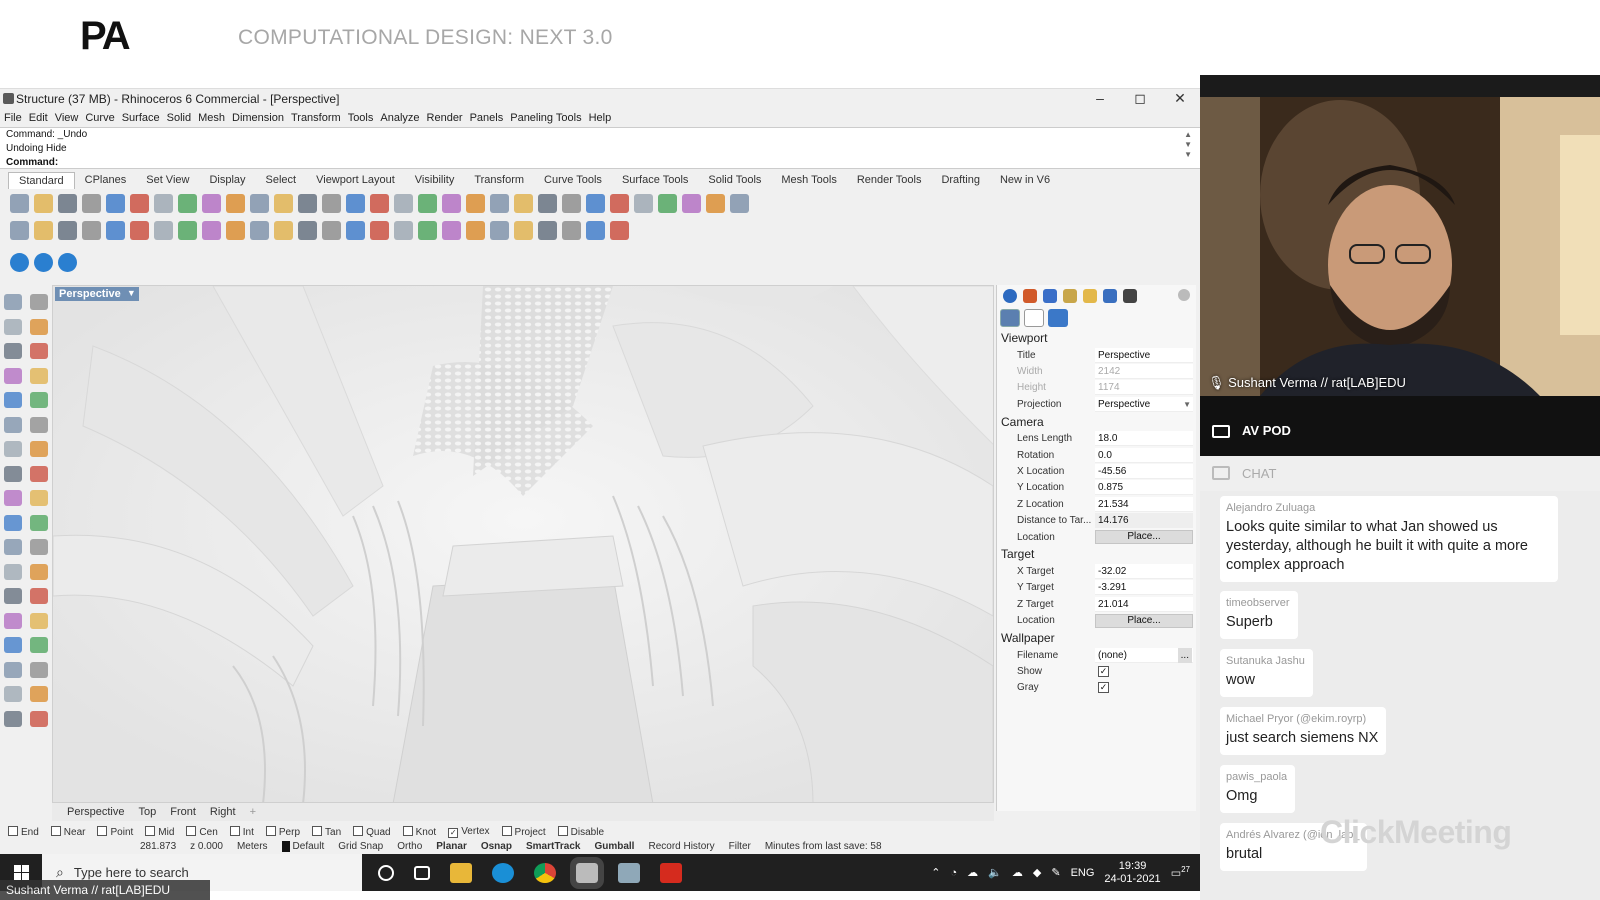  What do you see at coordinates (99, 118) in the screenshot?
I see `menu-item-curve: Curve` at bounding box center [99, 118].